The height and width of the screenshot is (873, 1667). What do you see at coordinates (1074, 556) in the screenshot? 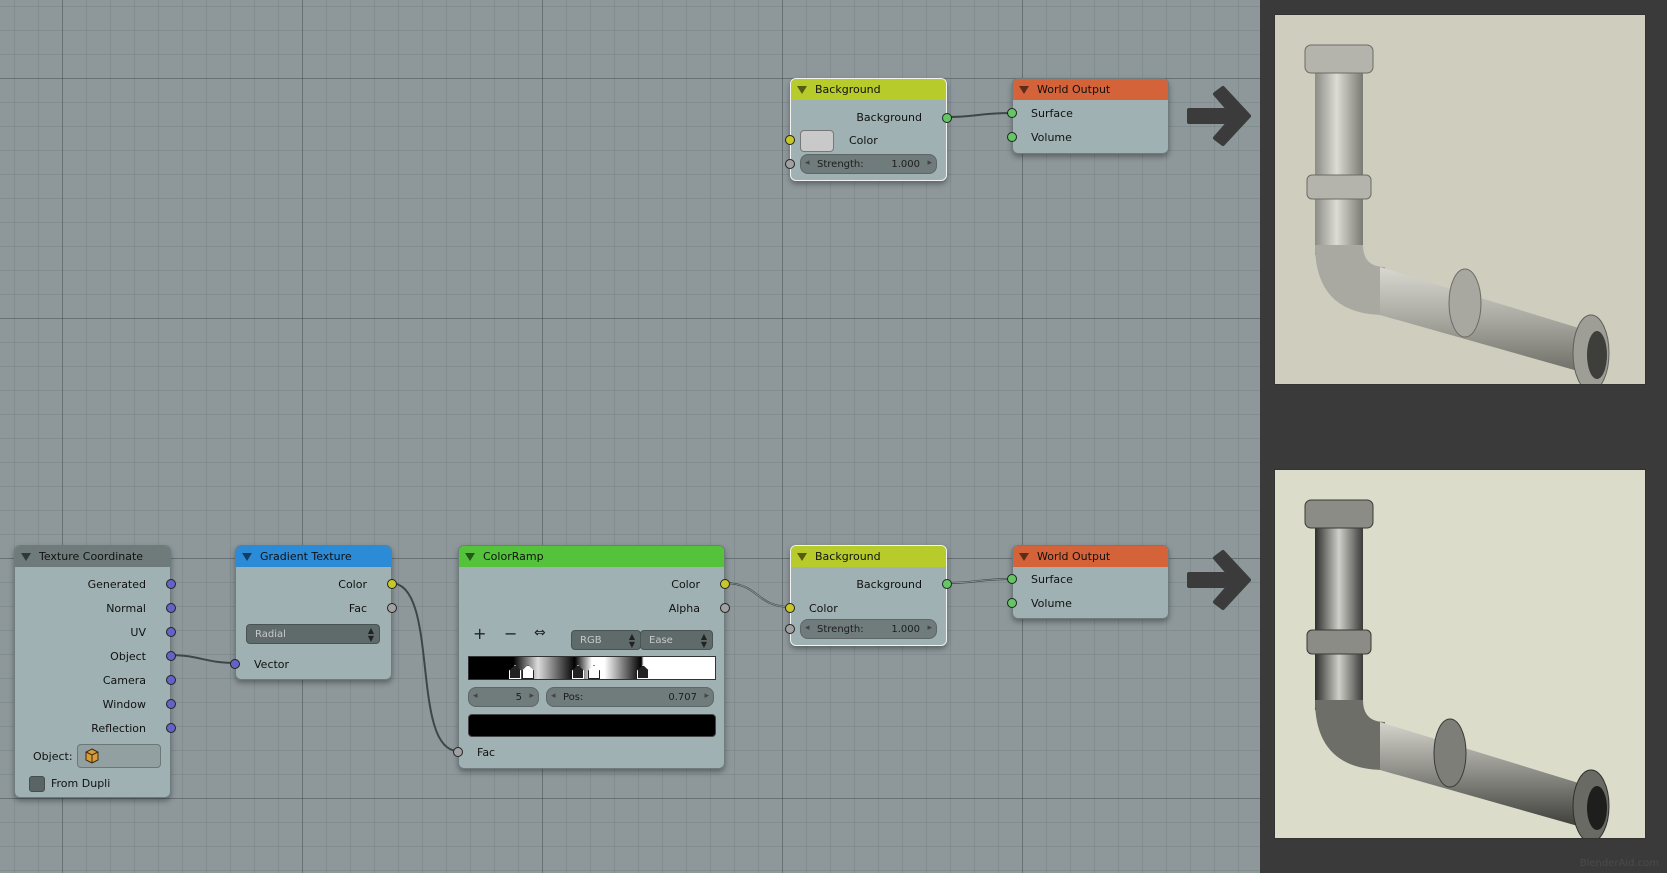
I see `node-title: World Output` at bounding box center [1074, 556].